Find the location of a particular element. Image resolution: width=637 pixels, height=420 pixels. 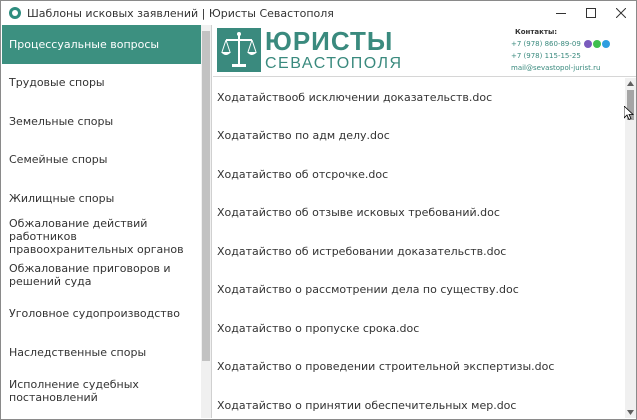

email-line: mail@sevastopol-jurist.ru is located at coordinates (571, 68).